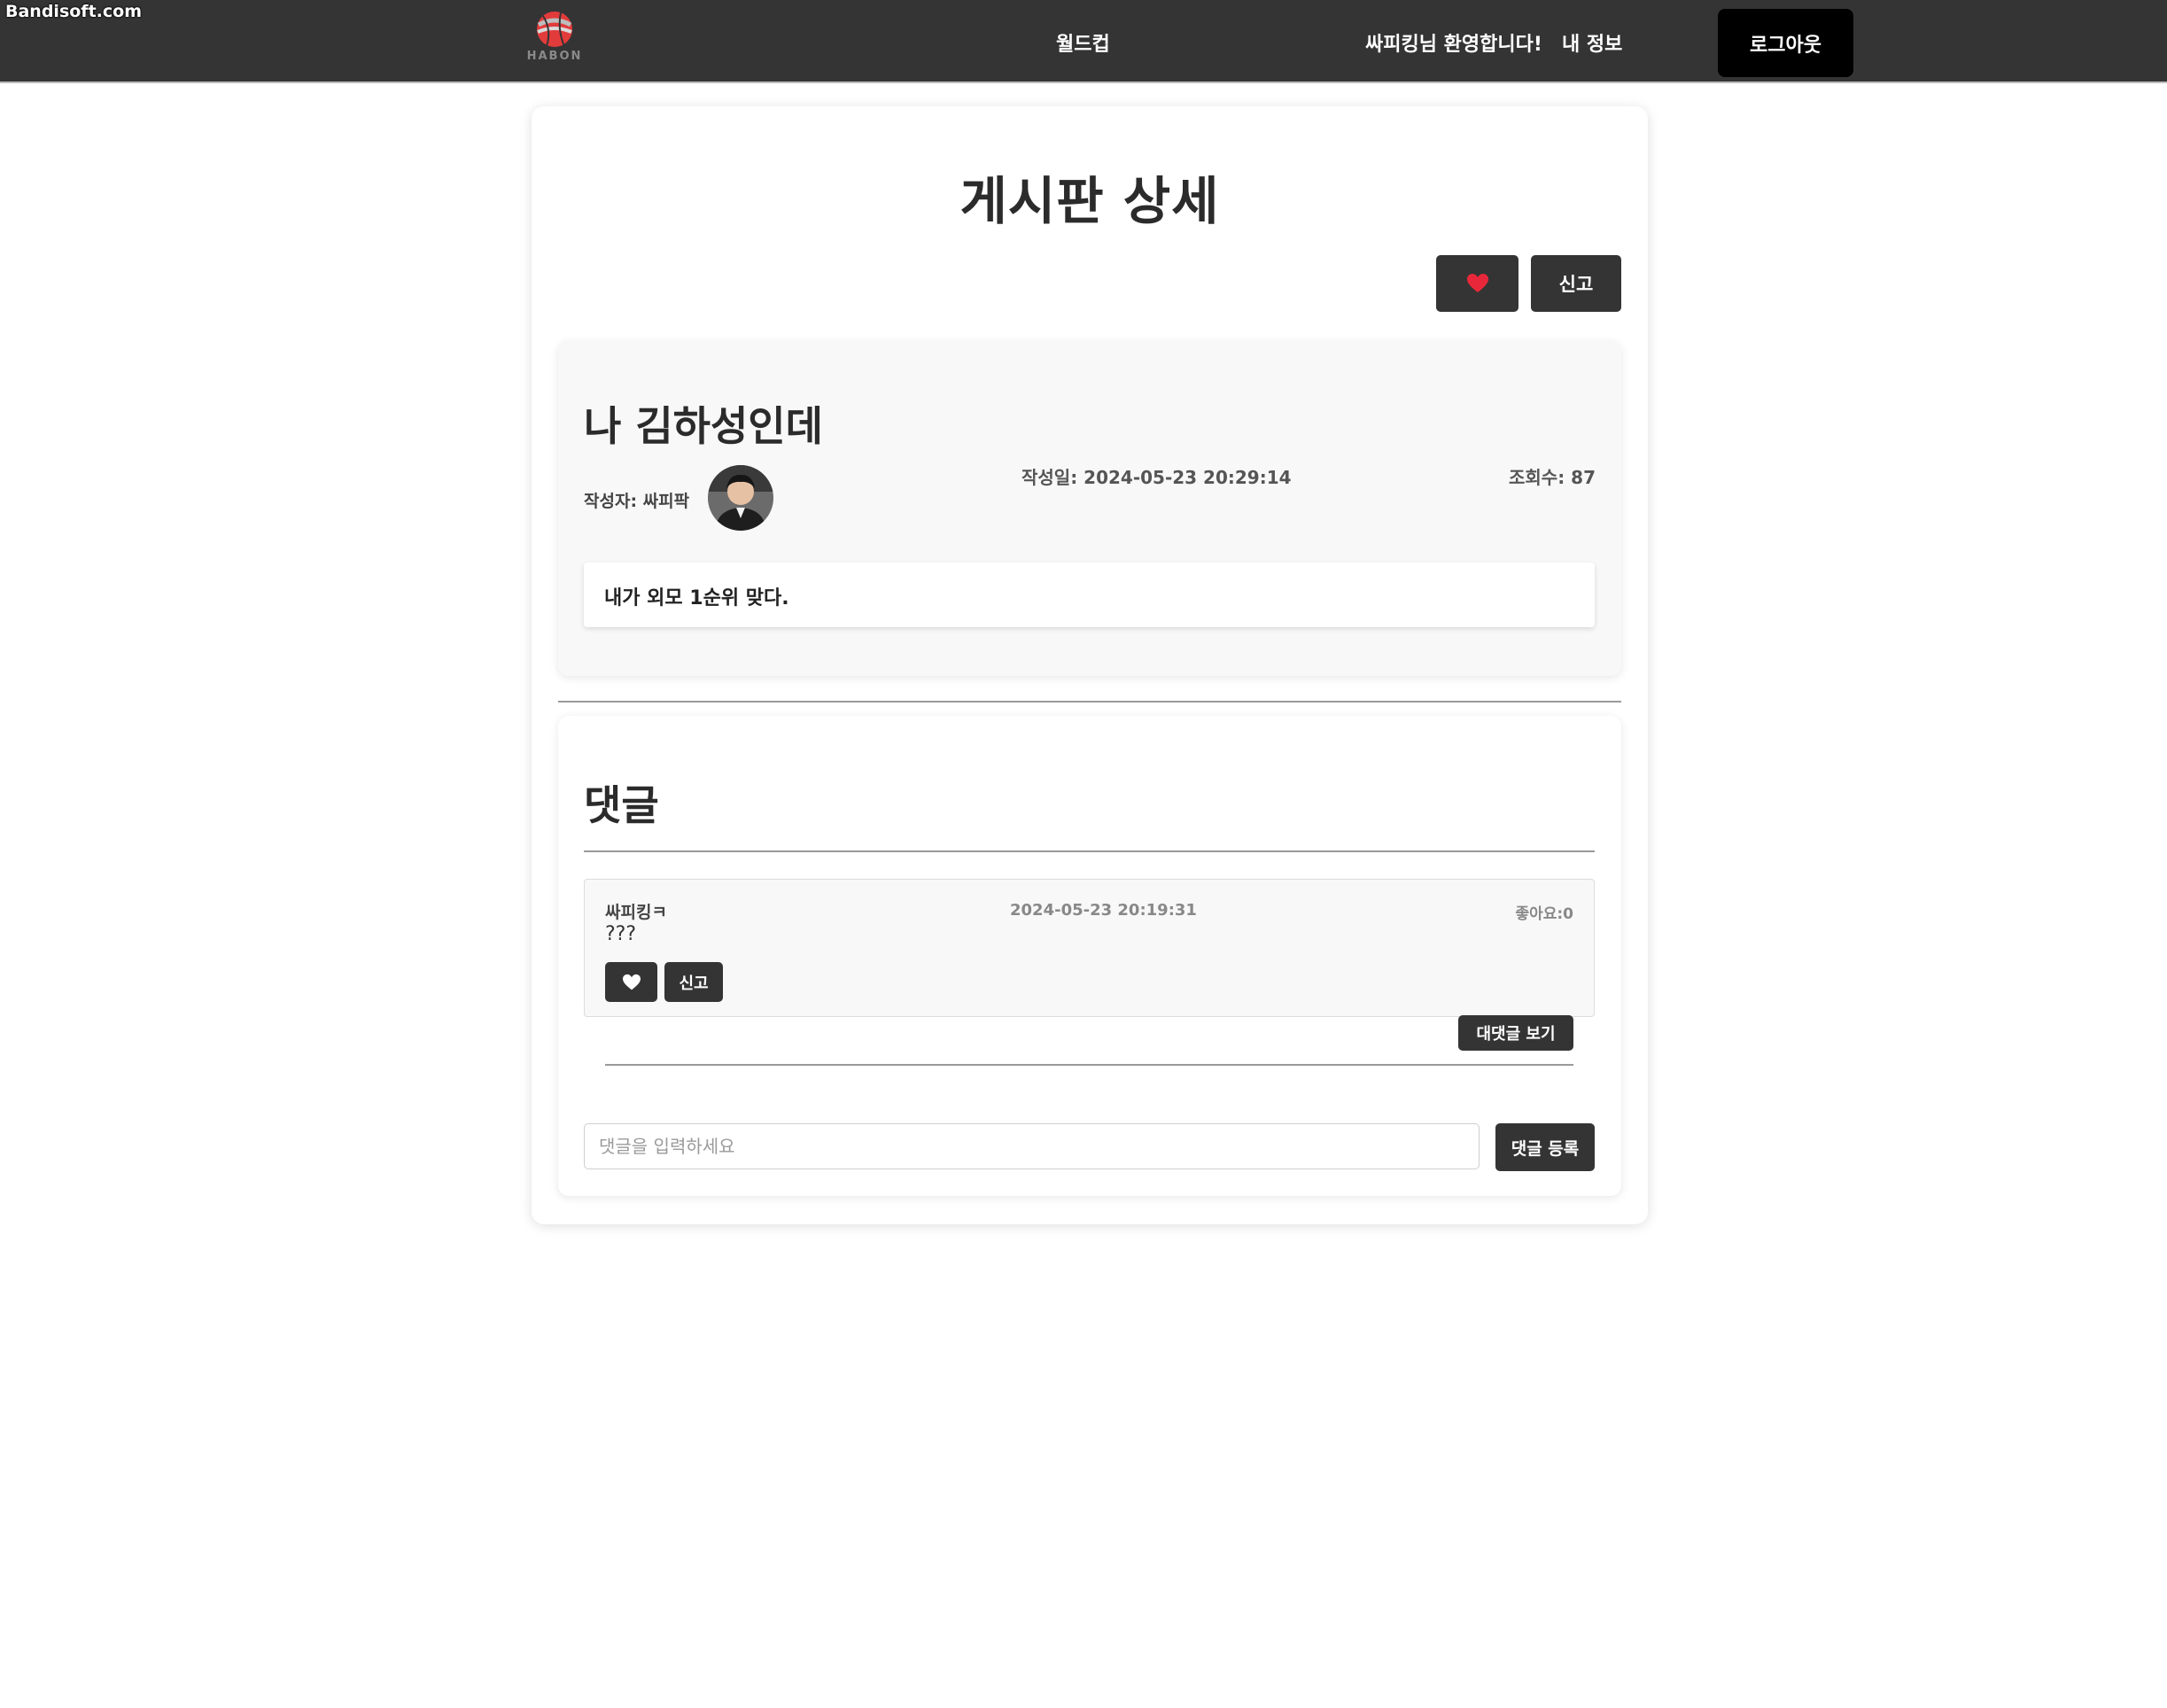 This screenshot has width=2167, height=1708. What do you see at coordinates (554, 56) in the screenshot?
I see `logo-text: HABON` at bounding box center [554, 56].